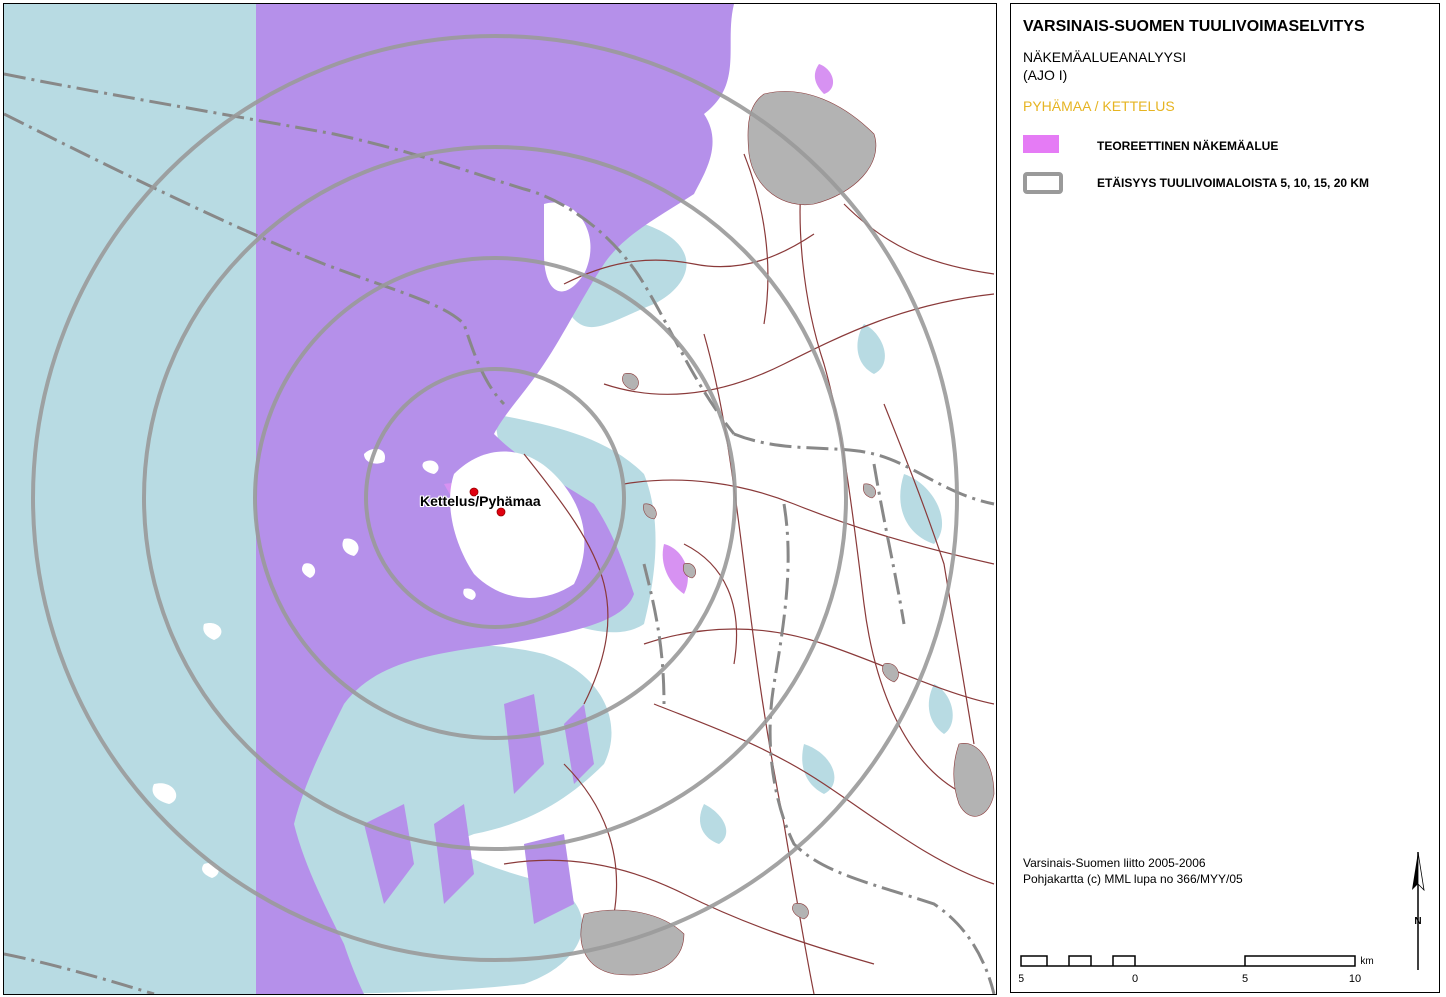  I want to click on north-arrow-letter: N, so click(1417, 921).